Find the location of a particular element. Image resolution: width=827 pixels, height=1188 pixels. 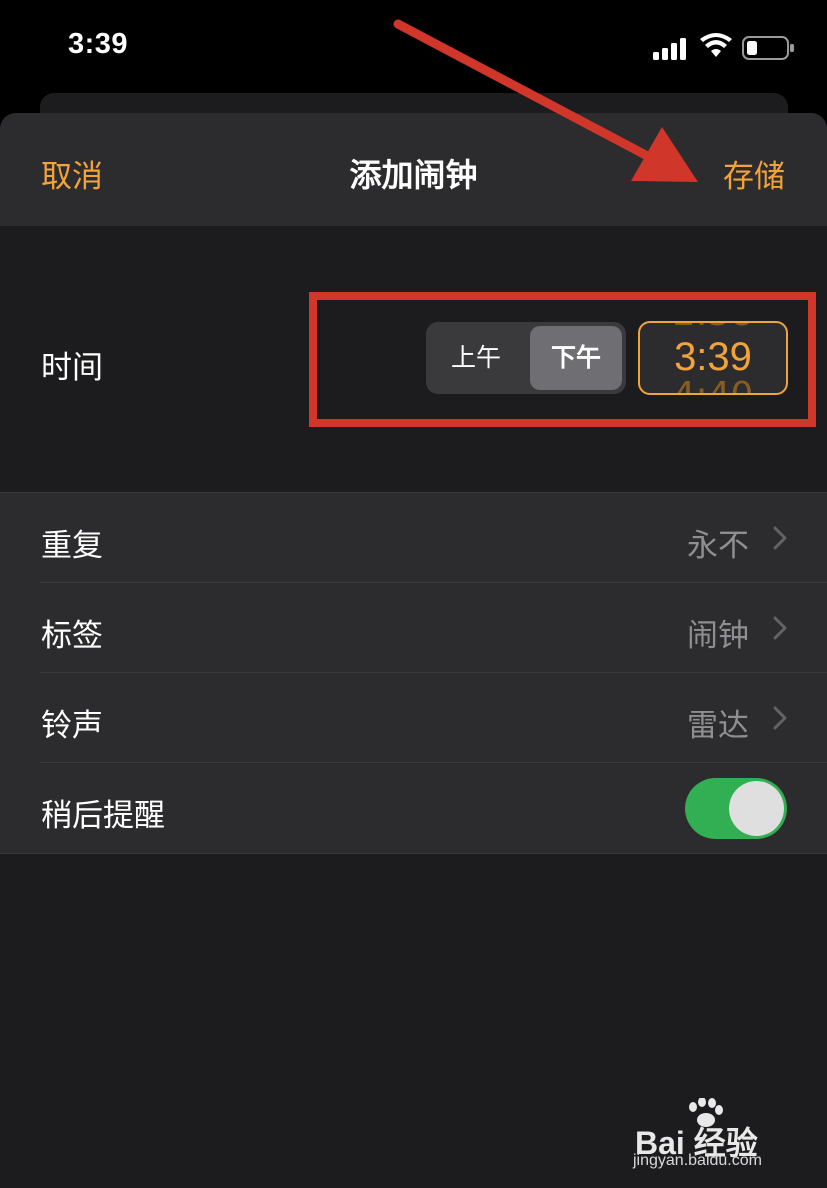

time-label: 时间 is located at coordinates (72, 368).